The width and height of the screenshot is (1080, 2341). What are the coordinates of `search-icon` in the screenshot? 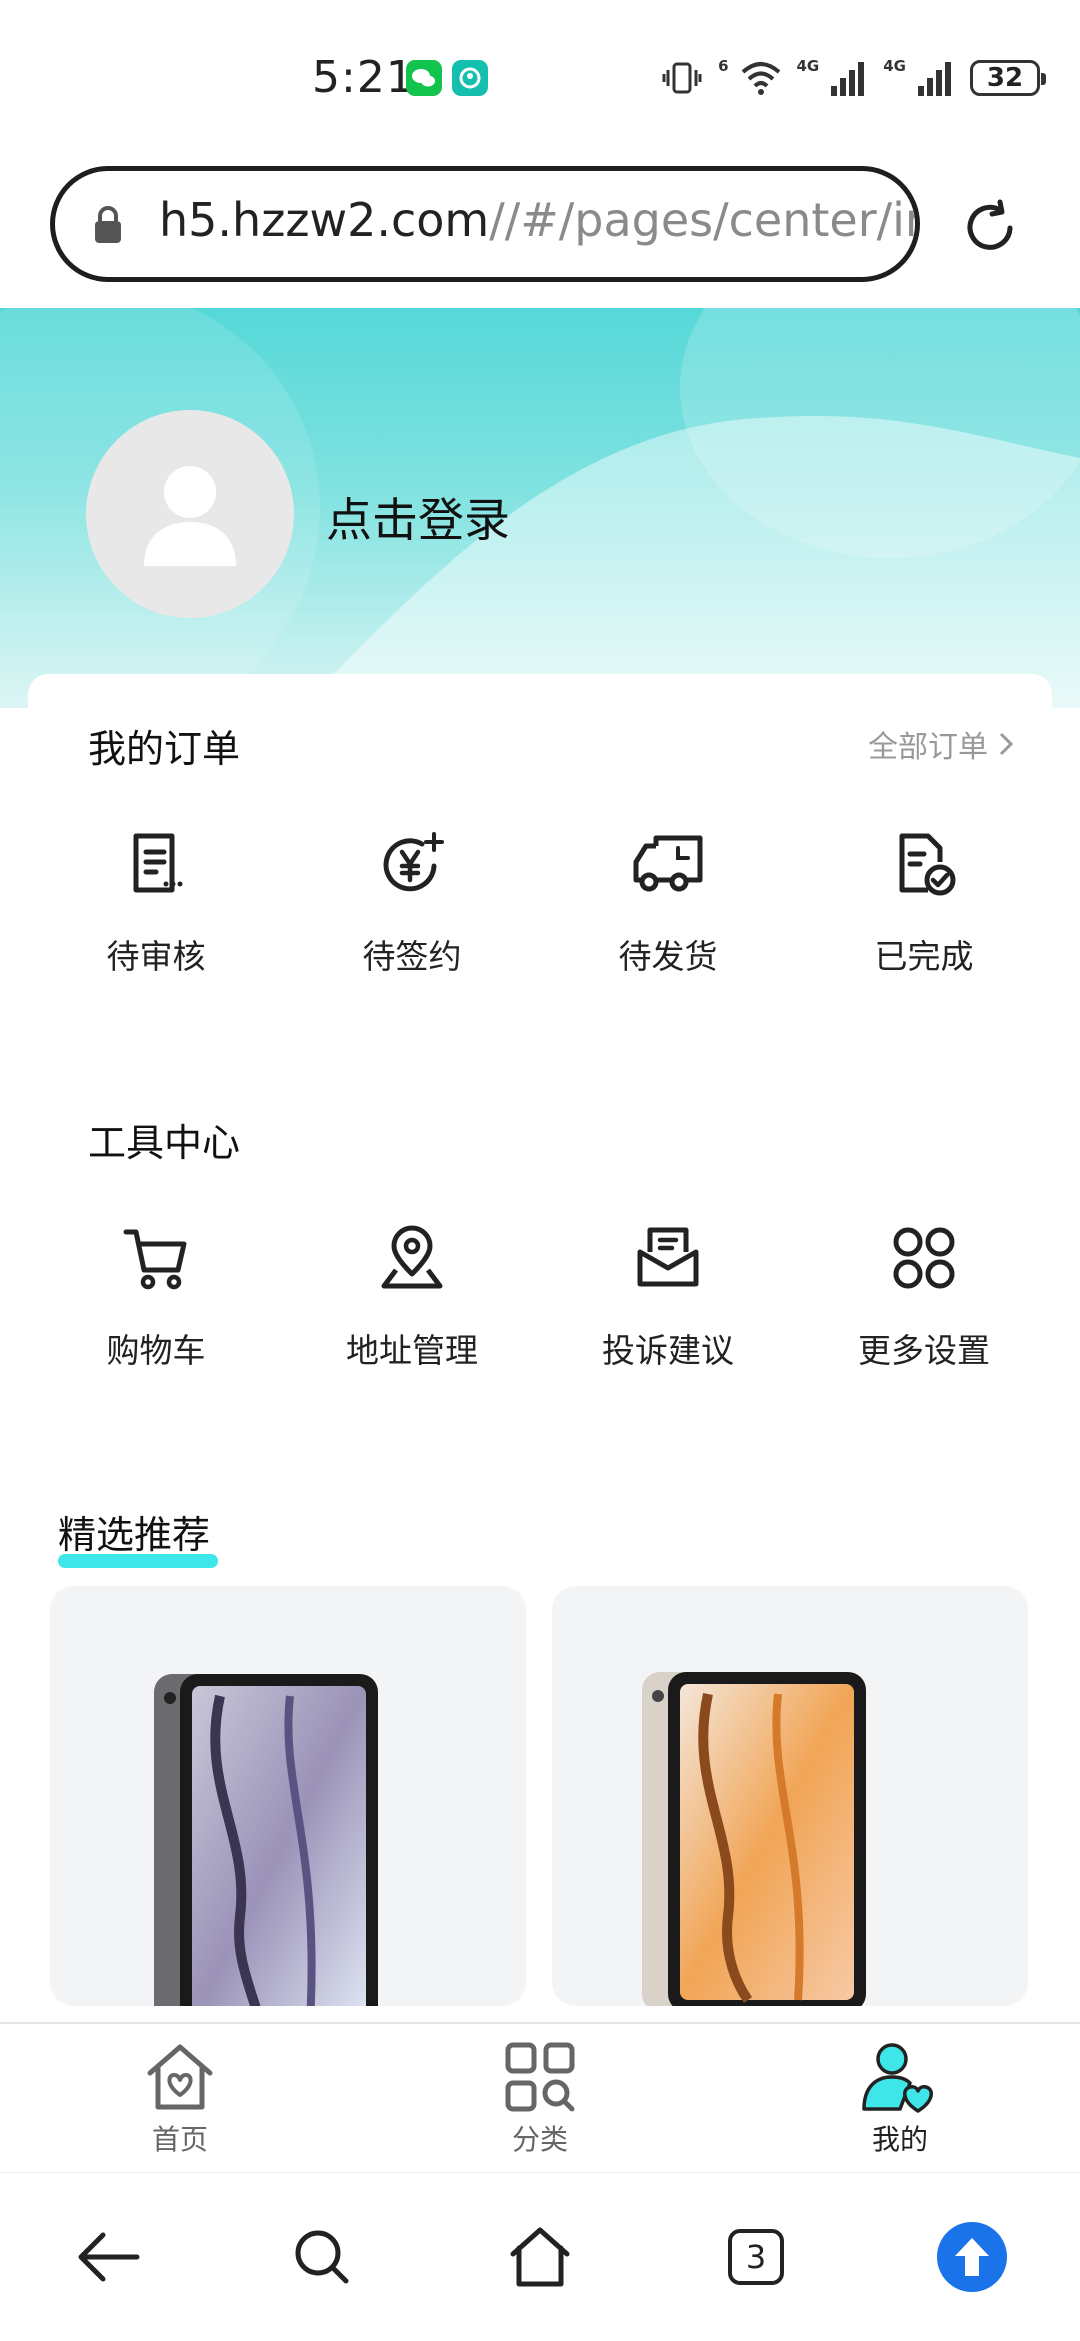 It's located at (322, 2257).